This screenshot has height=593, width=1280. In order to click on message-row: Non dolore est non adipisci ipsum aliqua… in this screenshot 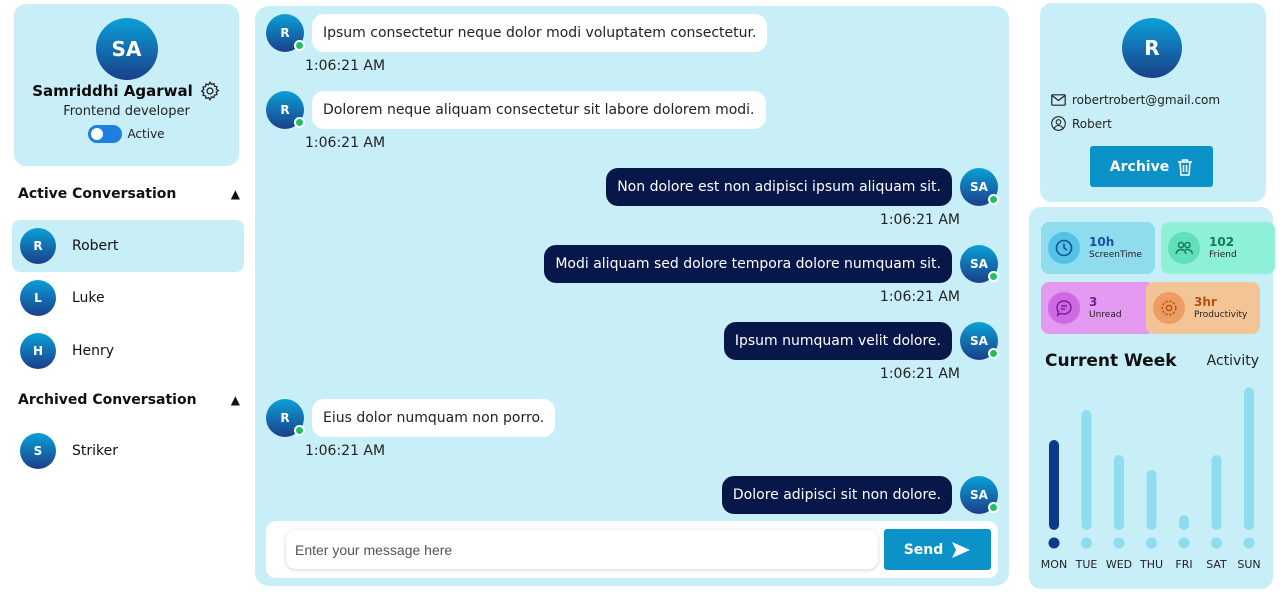, I will do `click(802, 187)`.